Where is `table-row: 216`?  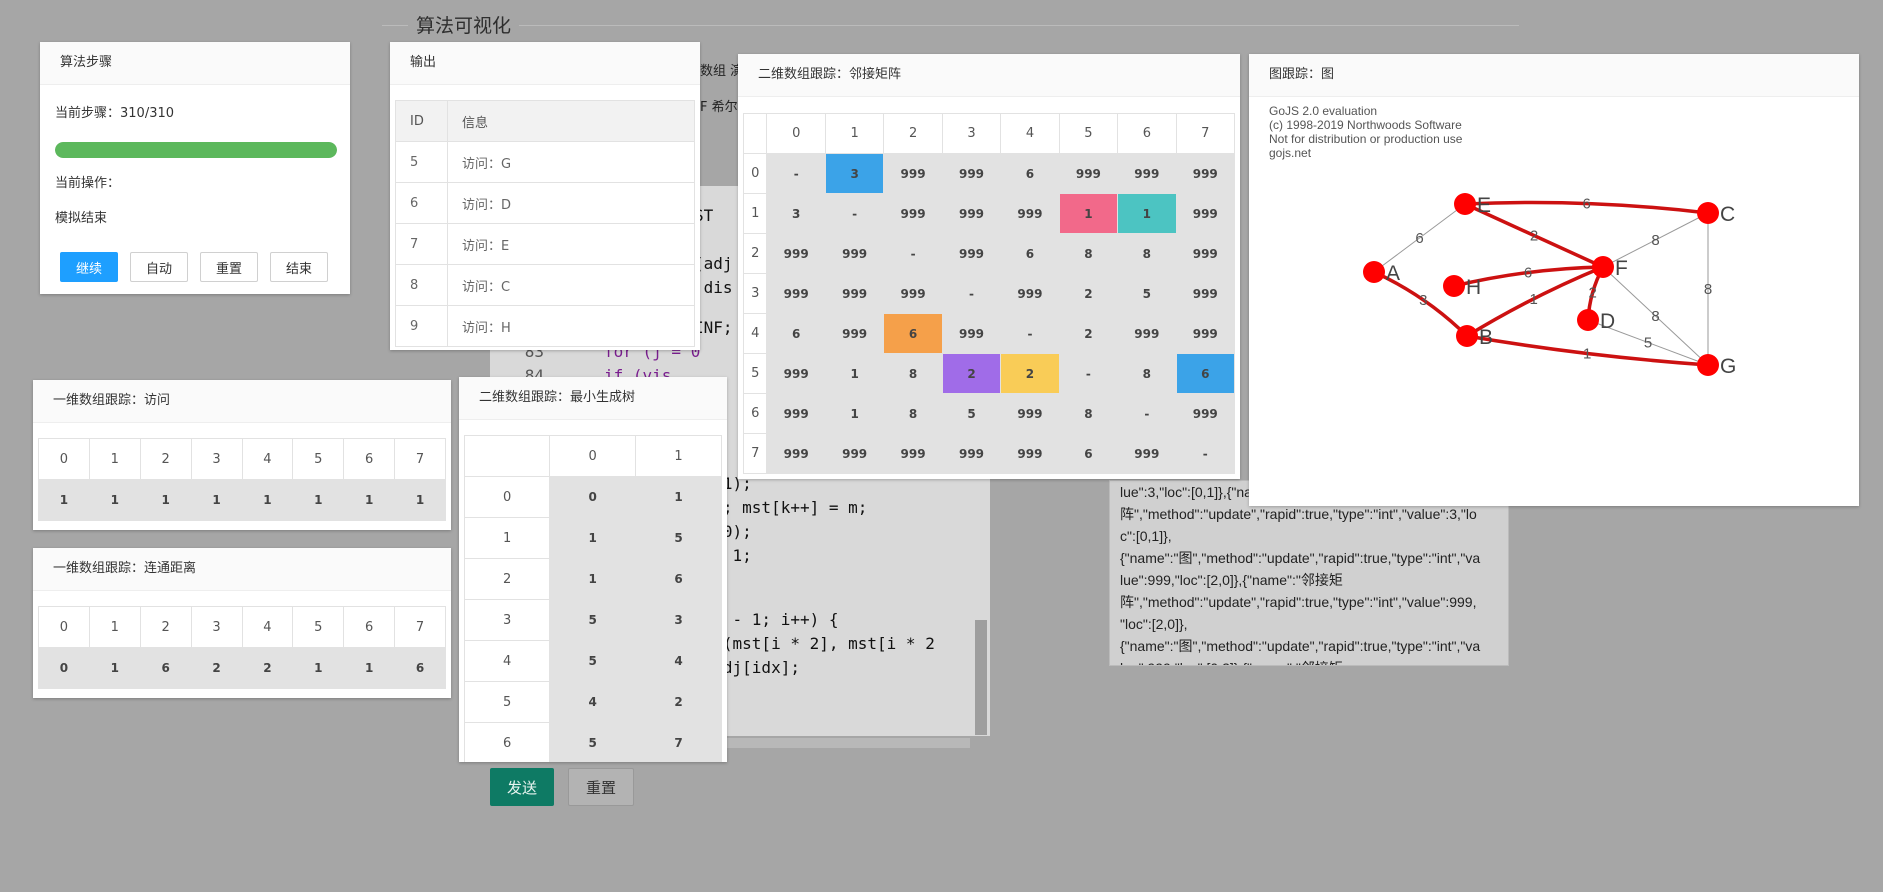
table-row: 216 is located at coordinates (592, 579).